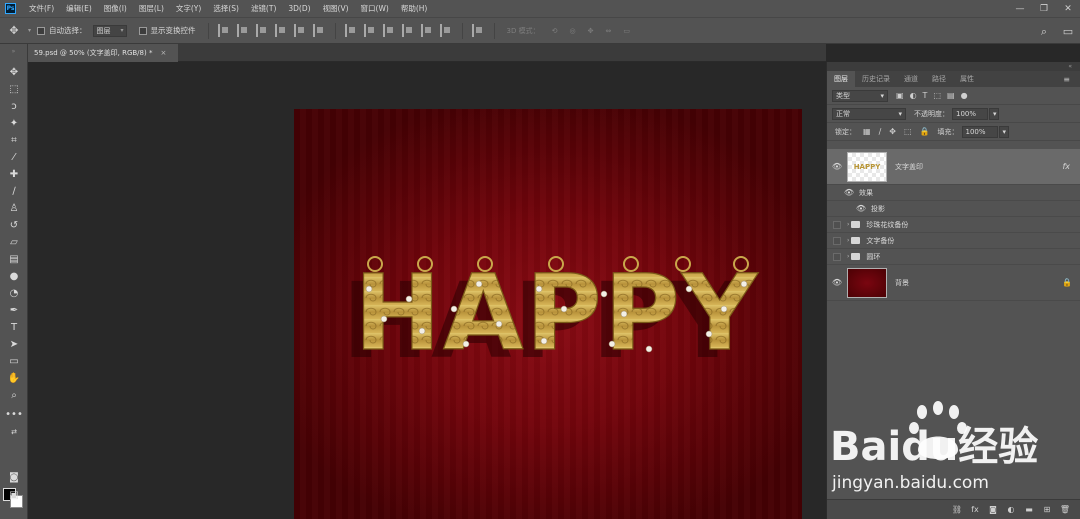  What do you see at coordinates (14, 477) in the screenshot?
I see `quick-mask-icon: ◙` at bounding box center [14, 477].